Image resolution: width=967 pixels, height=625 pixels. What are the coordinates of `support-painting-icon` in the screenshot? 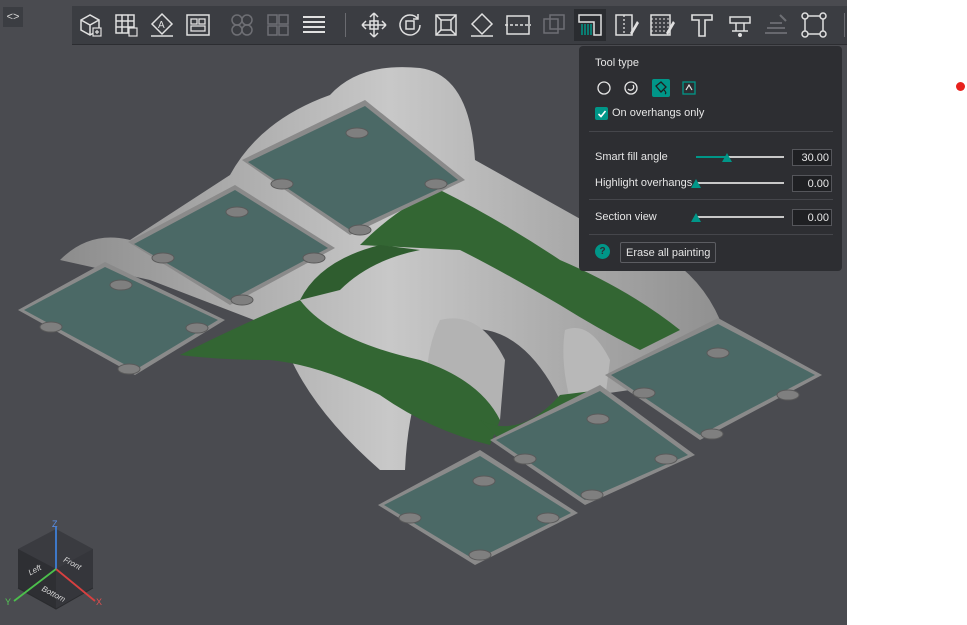 It's located at (590, 25).